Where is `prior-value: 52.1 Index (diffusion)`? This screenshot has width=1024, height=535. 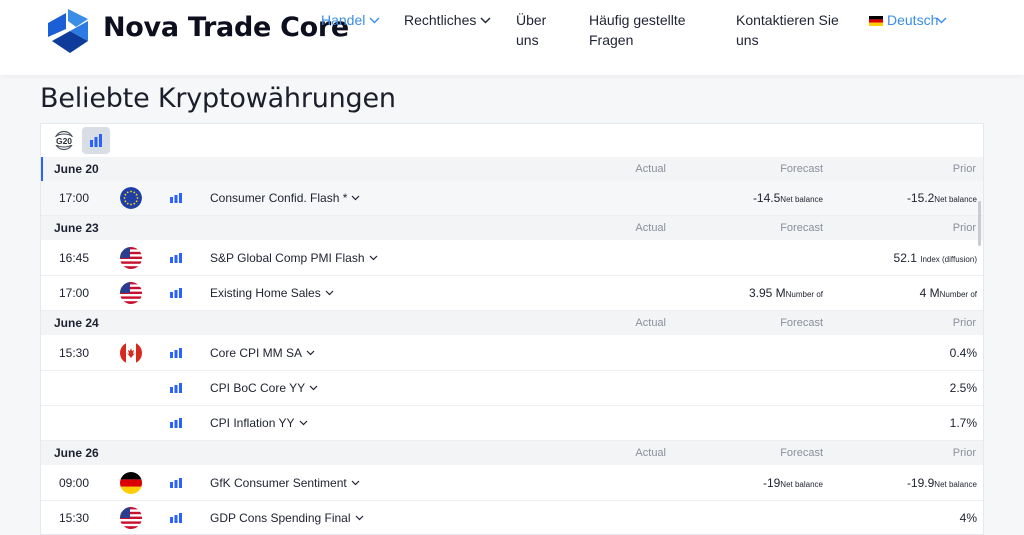
prior-value: 52.1 Index (diffusion) is located at coordinates (935, 258).